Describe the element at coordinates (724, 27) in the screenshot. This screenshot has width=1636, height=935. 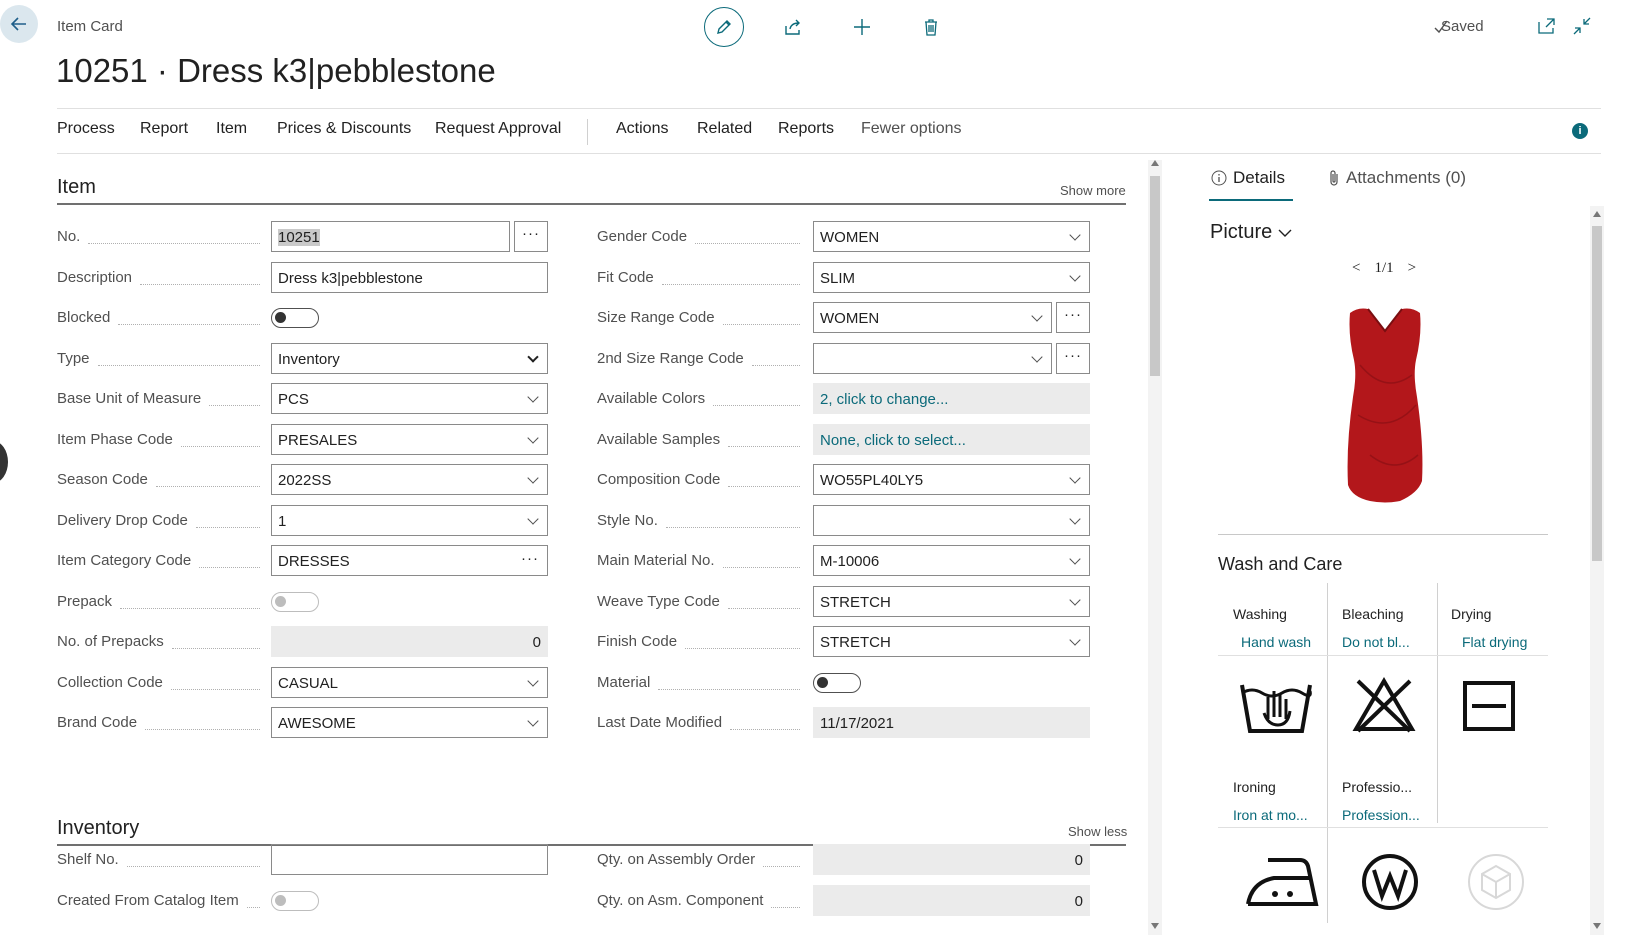
I see `edit-button` at that location.